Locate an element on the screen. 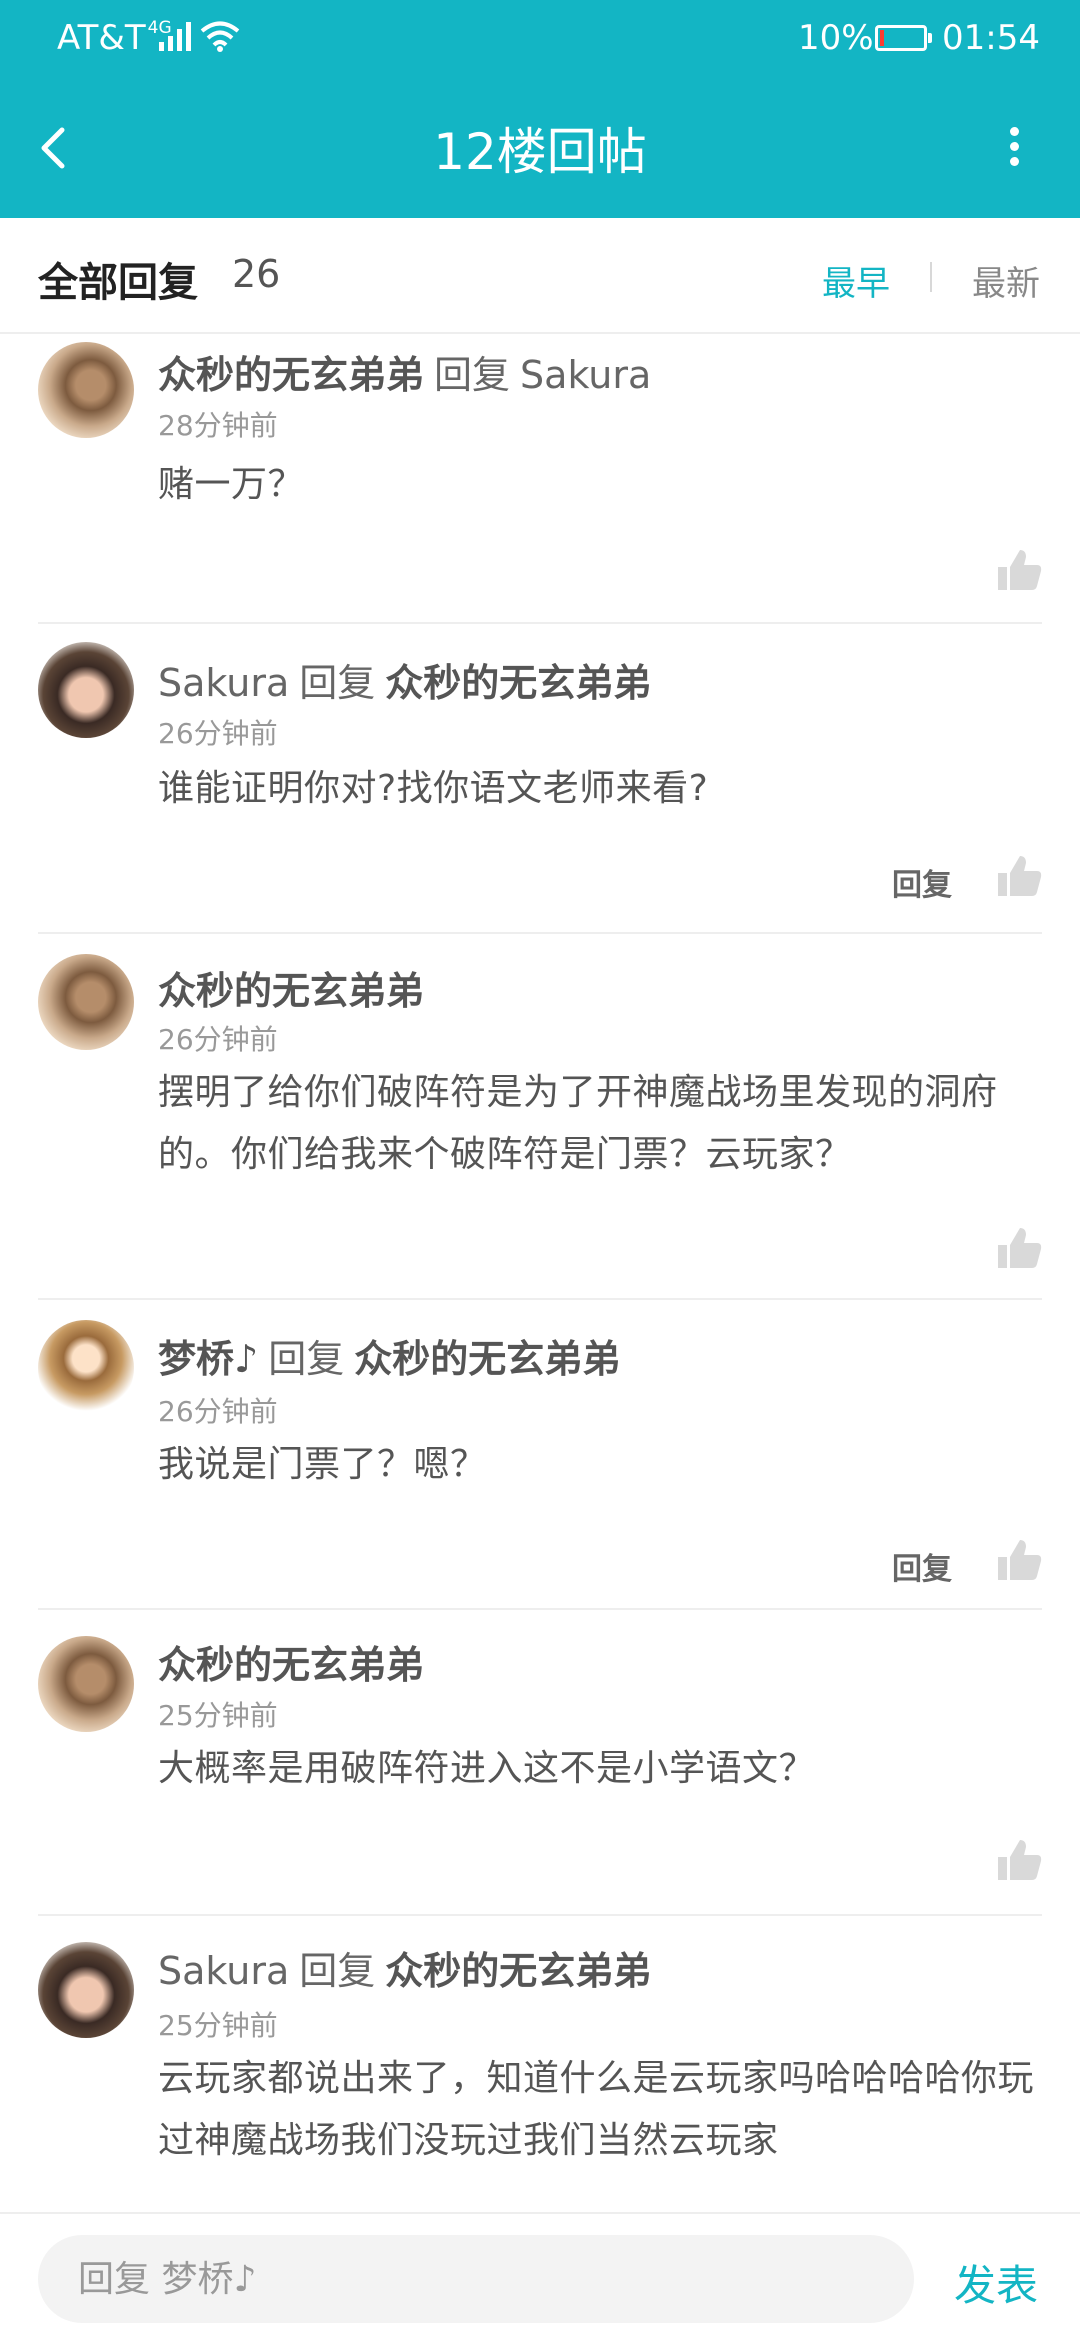 Image resolution: width=1080 pixels, height=2340 pixels. status-bar: AT&T 4G 10% 01:54 is located at coordinates (540, 39).